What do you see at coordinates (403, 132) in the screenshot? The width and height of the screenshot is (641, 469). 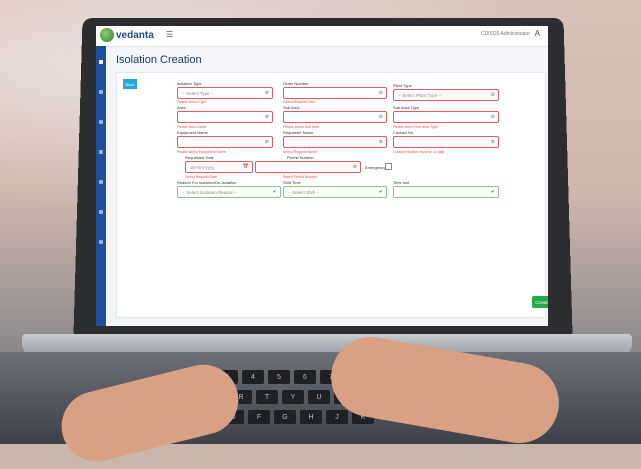 I see `contact-no-label: Contact No` at bounding box center [403, 132].